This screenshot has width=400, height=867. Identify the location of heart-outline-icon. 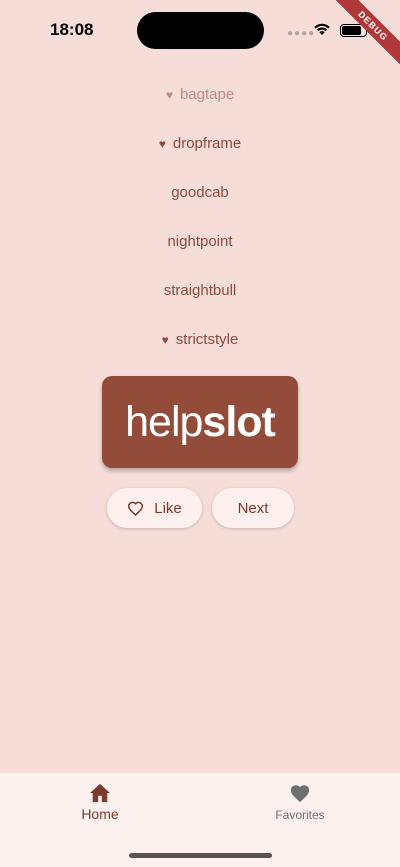
(136, 508).